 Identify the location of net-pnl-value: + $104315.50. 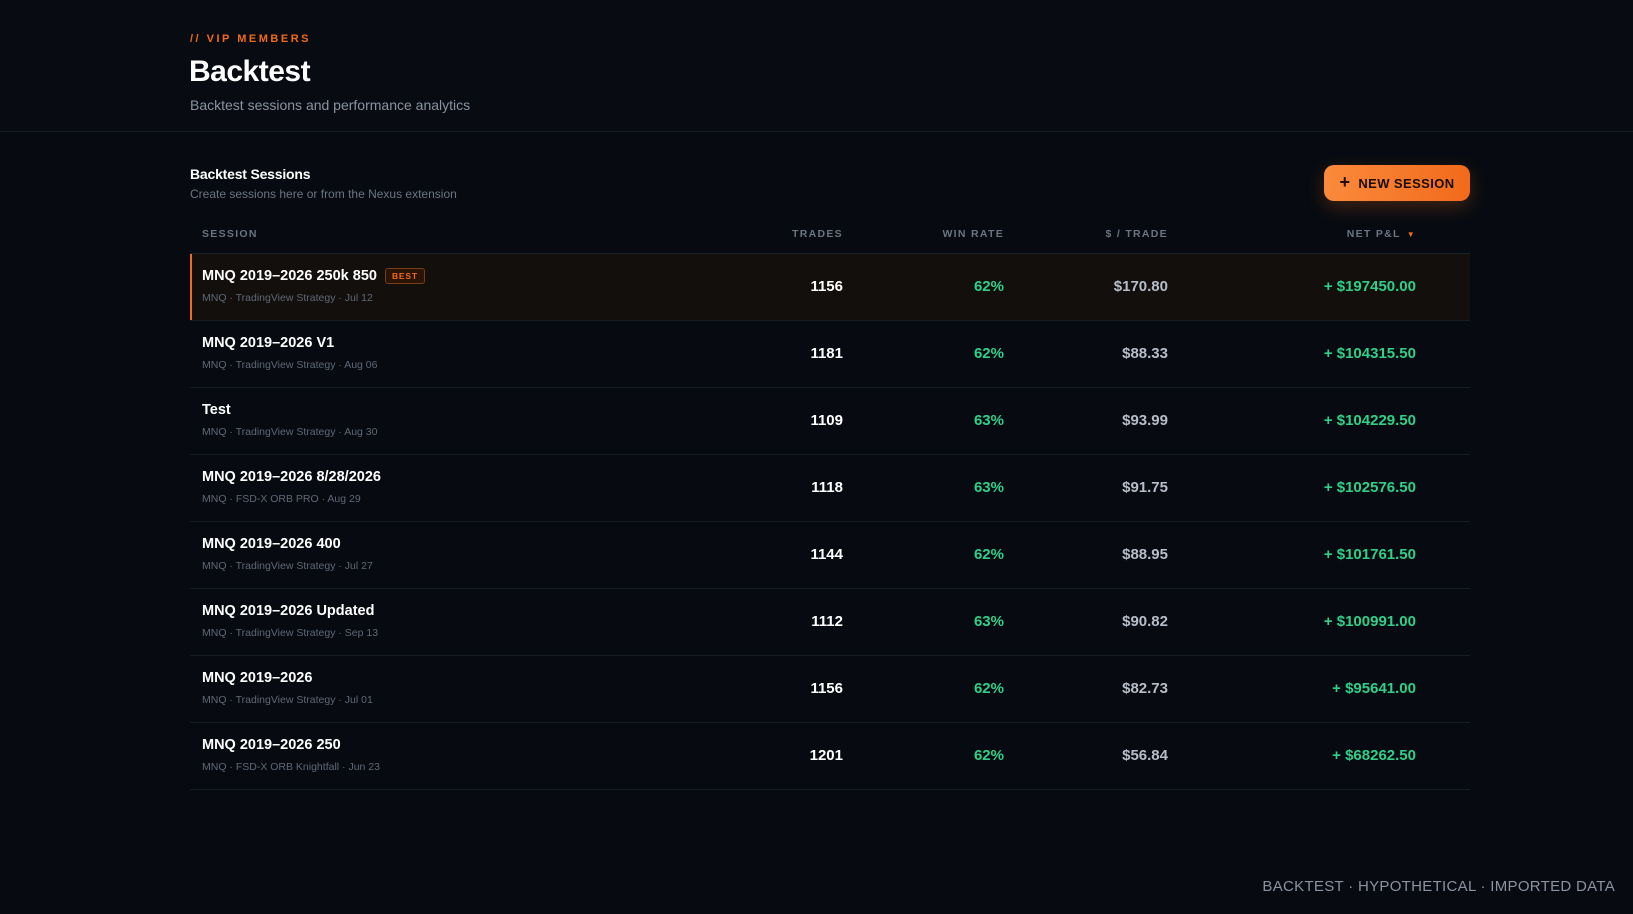
(1369, 353).